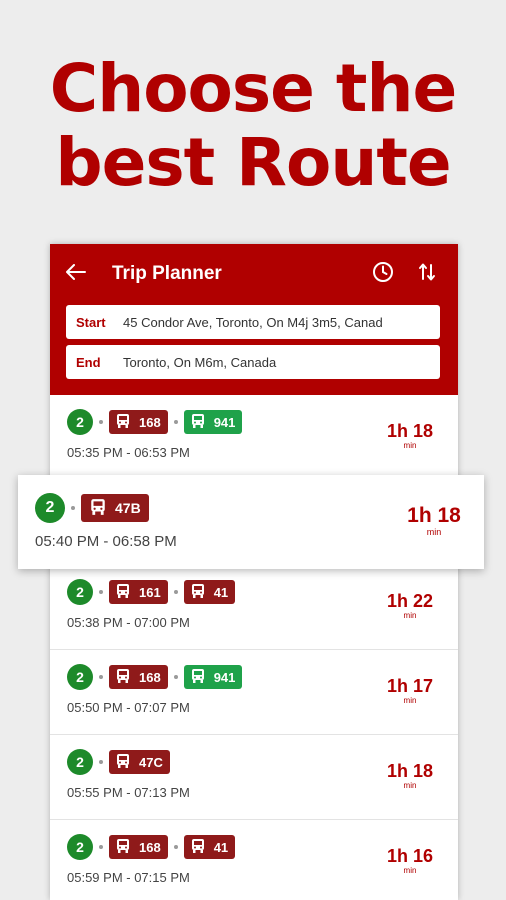 The image size is (506, 900). Describe the element at coordinates (106, 541) in the screenshot. I see `trip-times: 05:40 PM - 06:58 PM` at that location.